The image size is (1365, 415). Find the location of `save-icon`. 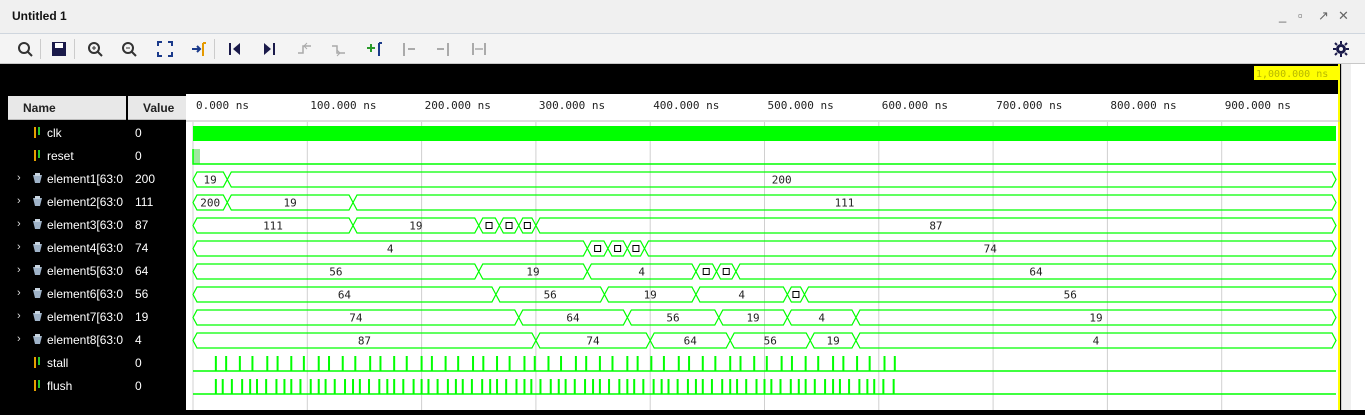

save-icon is located at coordinates (59, 49).